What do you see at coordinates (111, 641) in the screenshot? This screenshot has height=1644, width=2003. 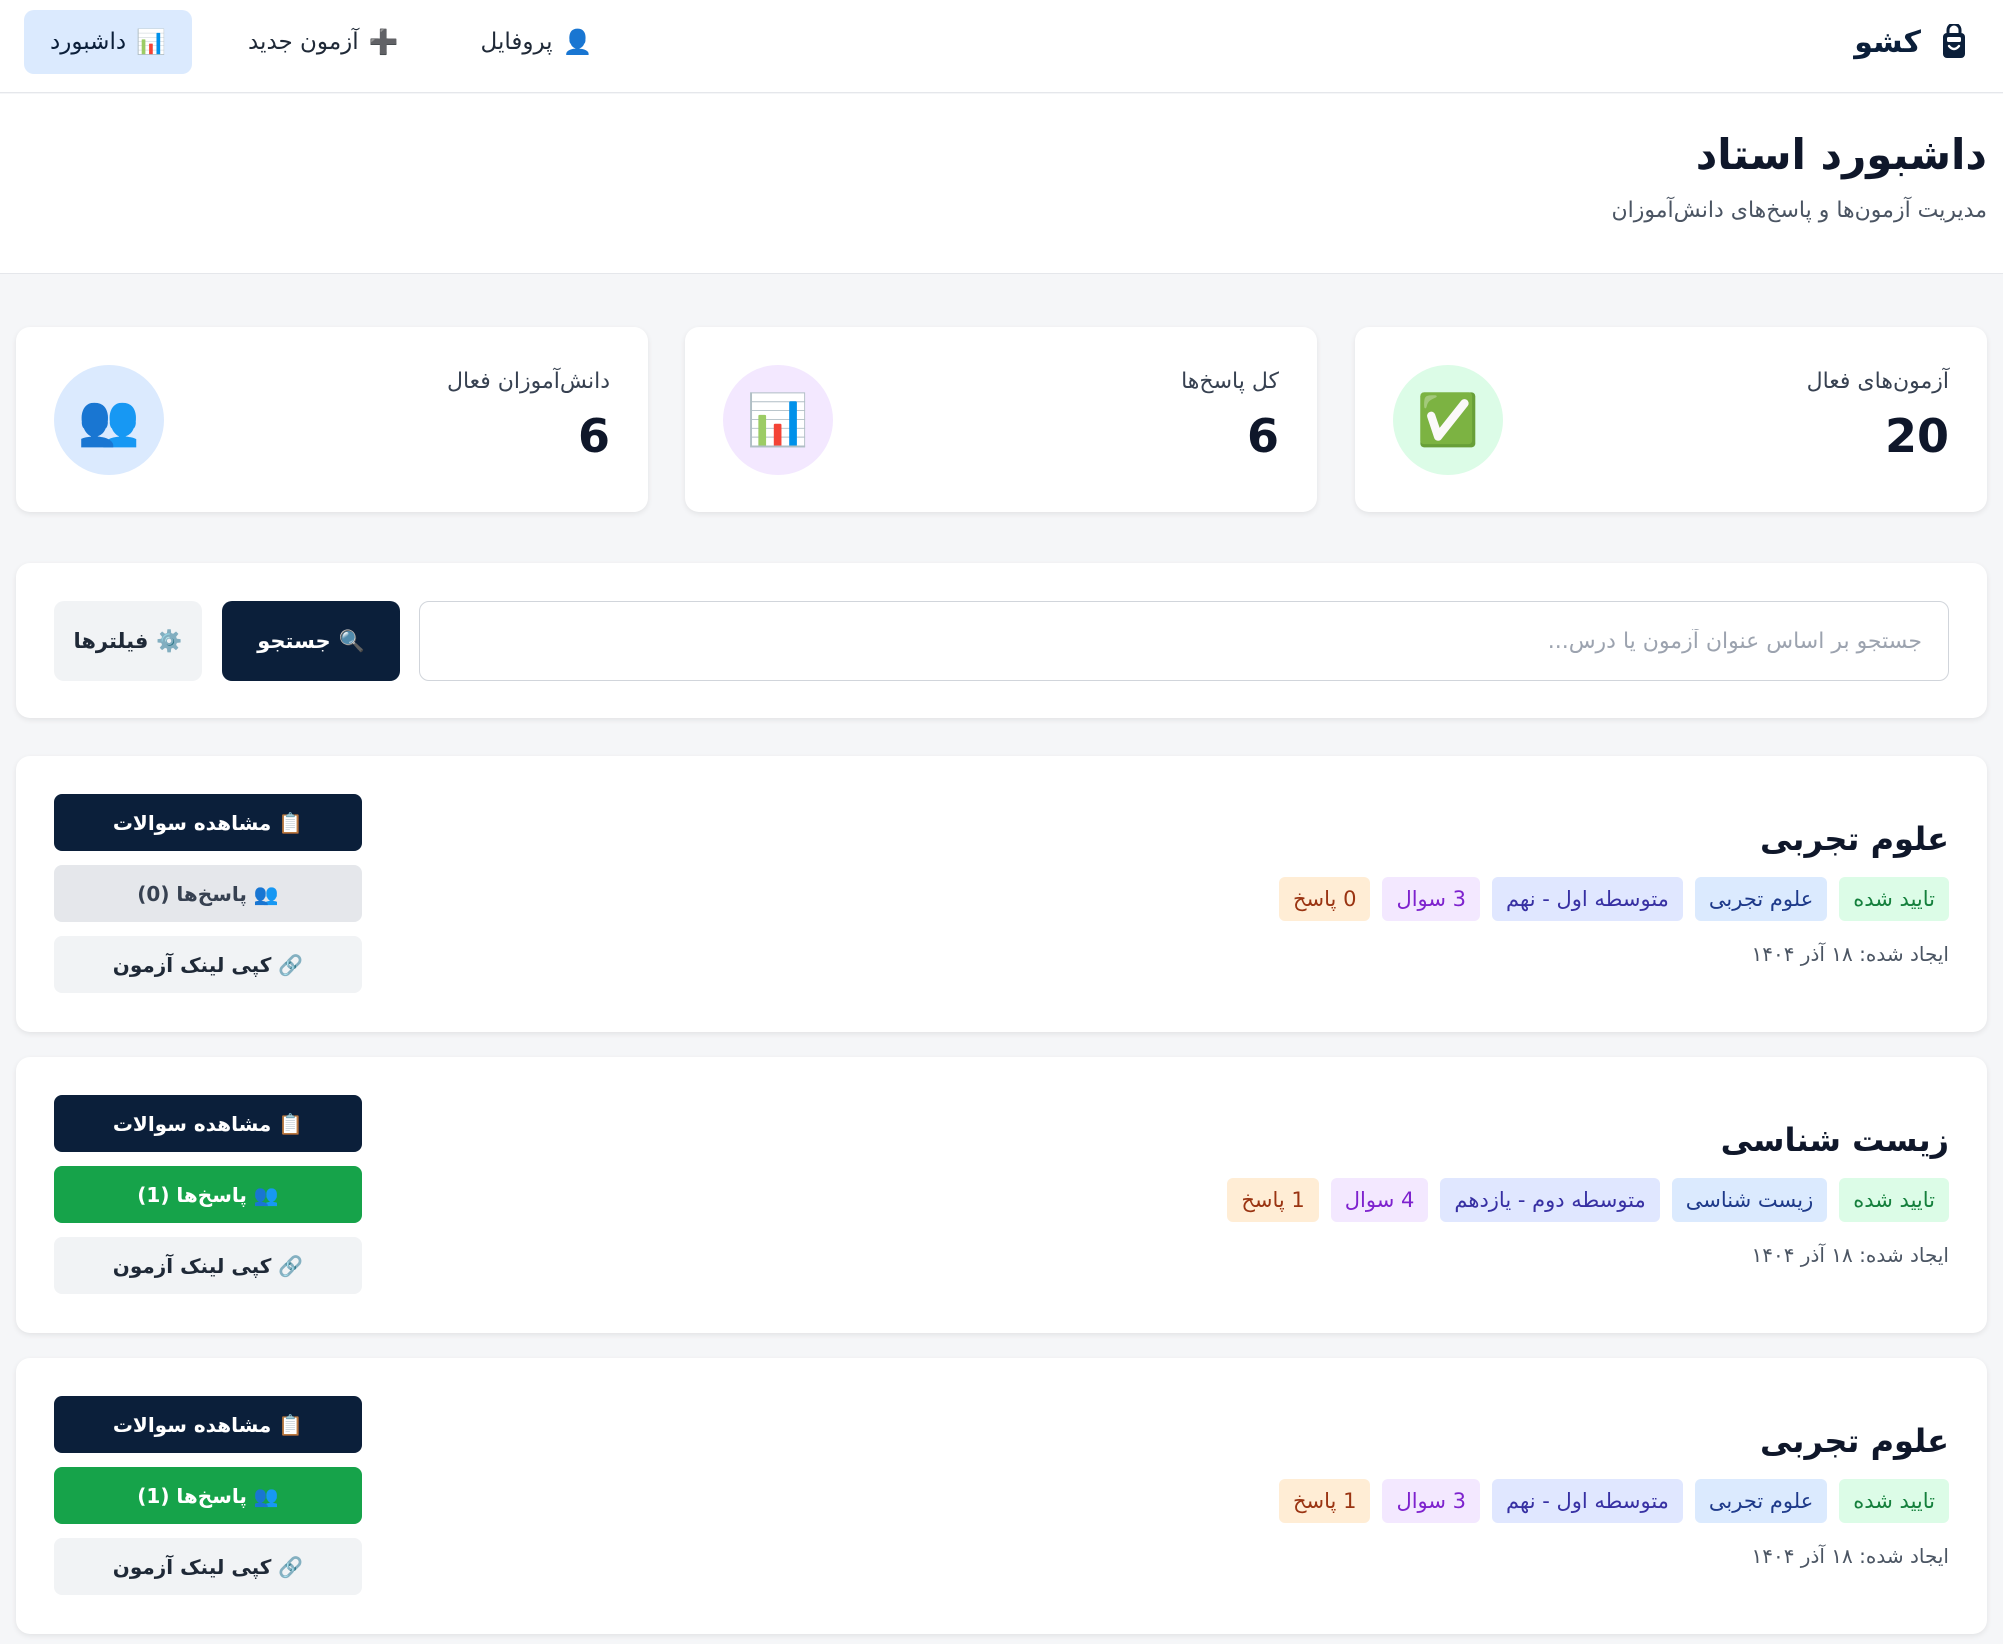 I see `filters-button-label: فیلترها` at bounding box center [111, 641].